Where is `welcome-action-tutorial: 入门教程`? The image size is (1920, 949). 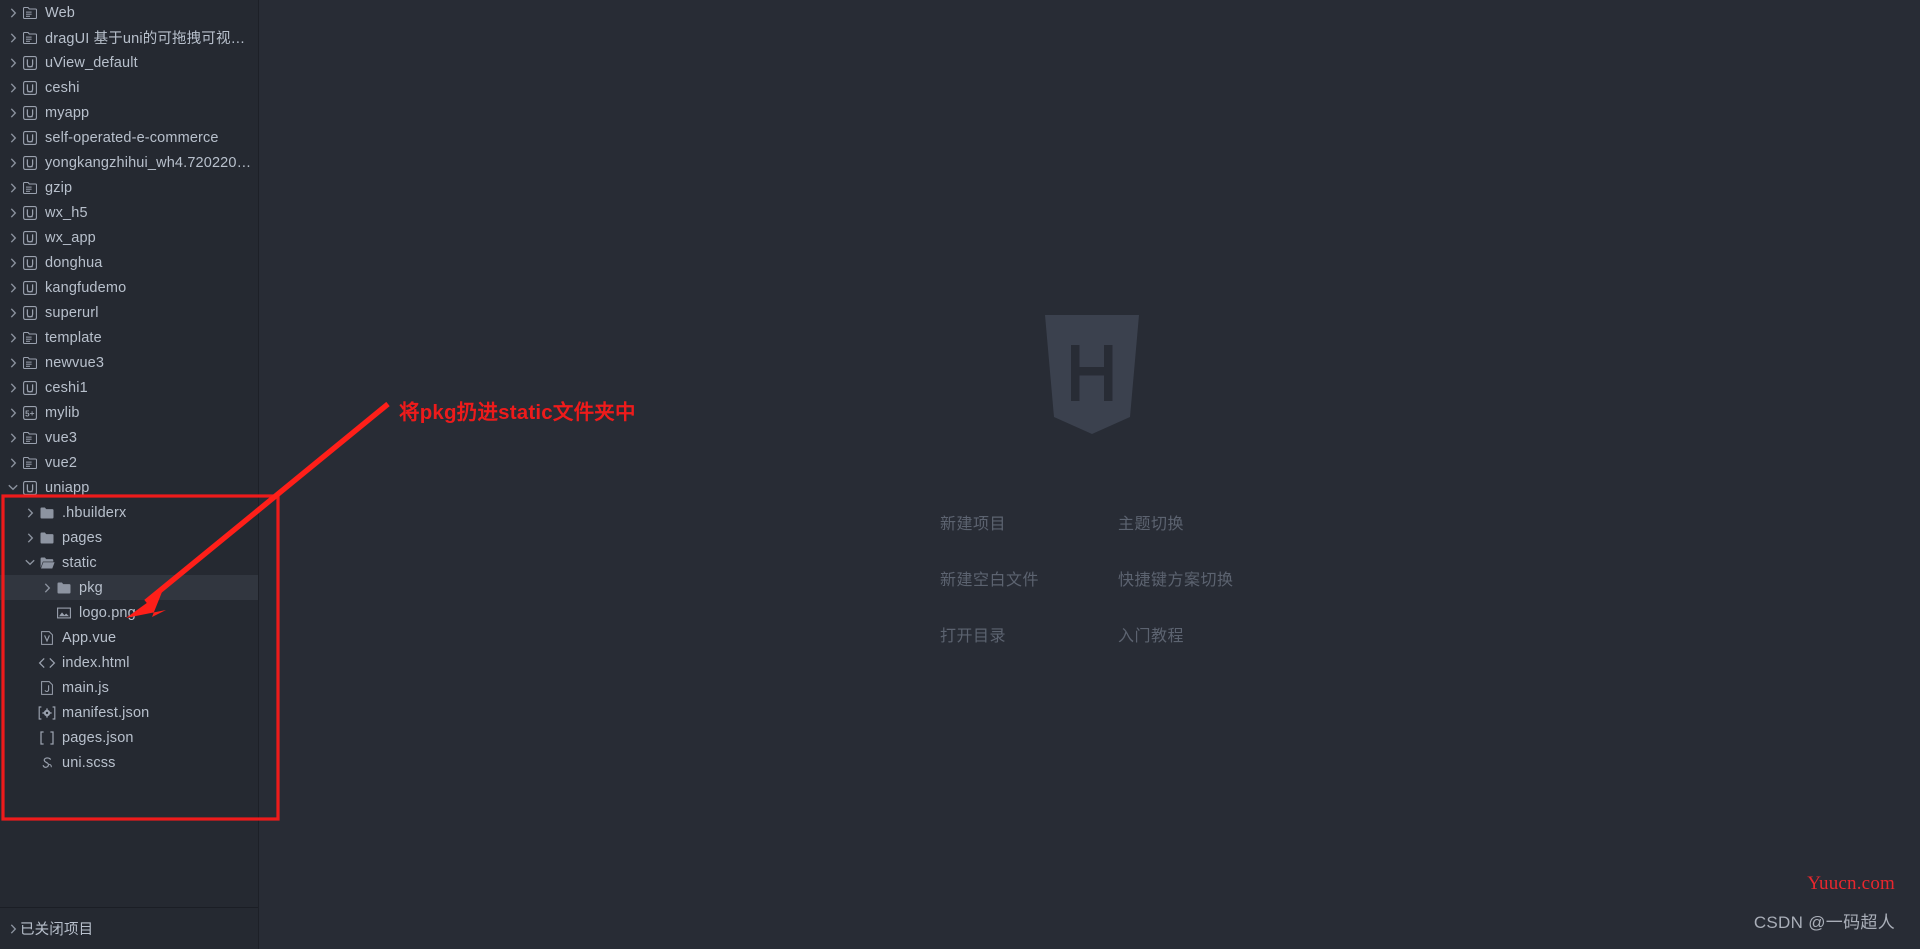
welcome-action-tutorial: 入门教程 is located at coordinates (1176, 634).